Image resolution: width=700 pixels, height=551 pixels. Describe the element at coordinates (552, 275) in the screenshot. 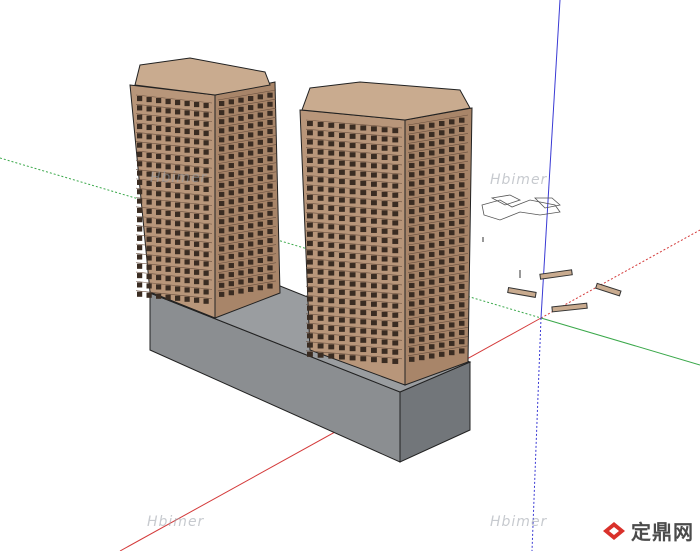

I see `small-components` at that location.